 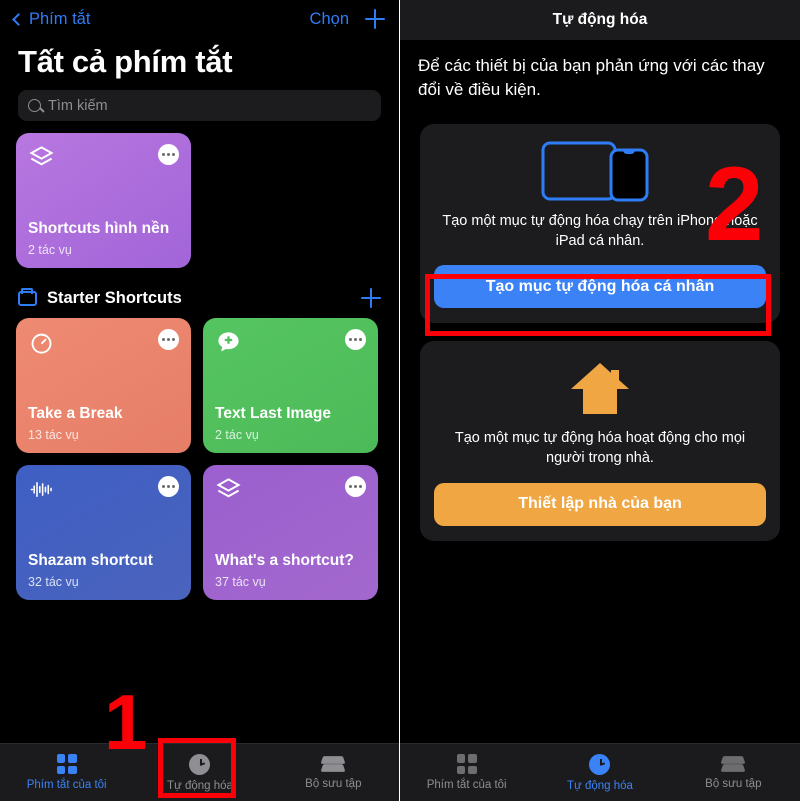 I want to click on annotation-number-2: 2, so click(x=734, y=204).